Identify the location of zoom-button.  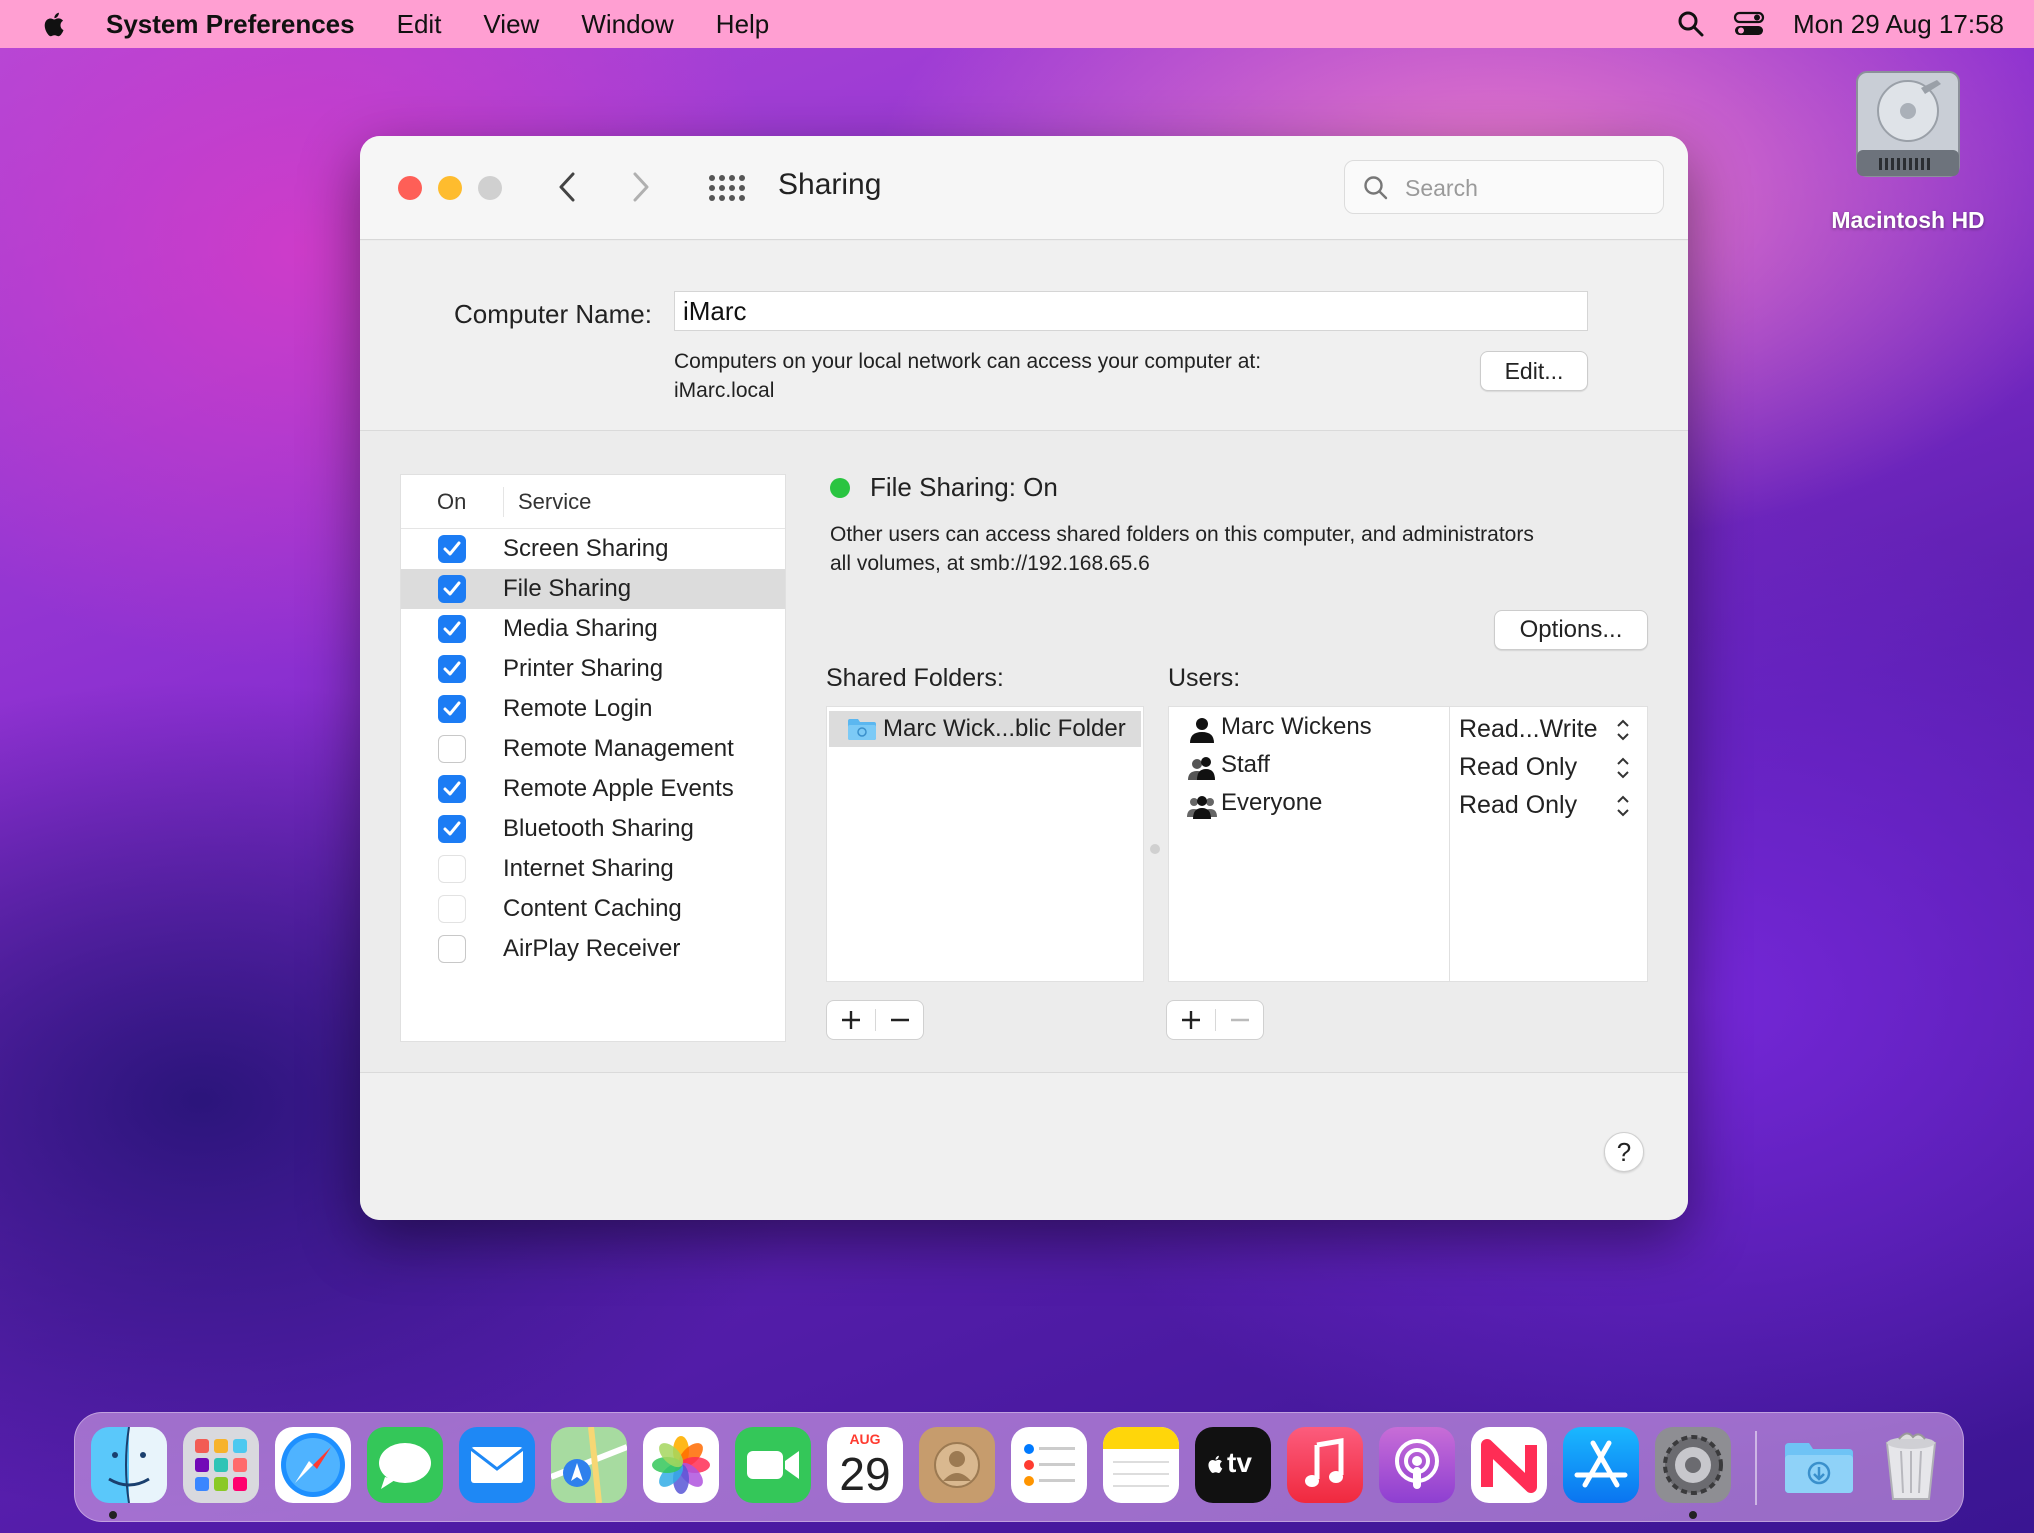
(490, 188).